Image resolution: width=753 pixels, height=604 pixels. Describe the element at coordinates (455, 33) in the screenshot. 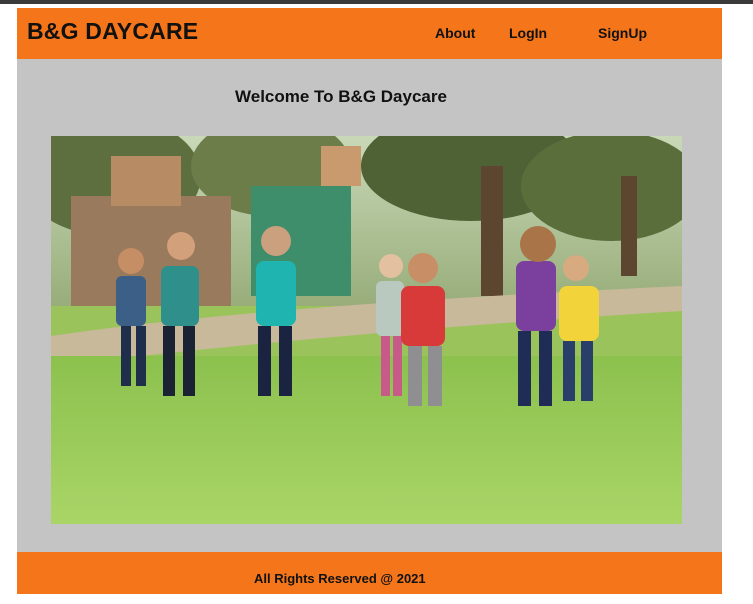

I see `nav-link-about: About` at that location.